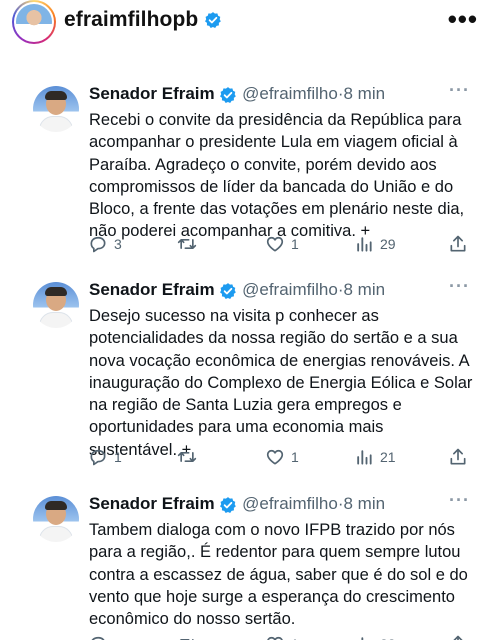 This screenshot has width=500, height=640. Describe the element at coordinates (250, 23) in the screenshot. I see `profile-header: efraimfilhopb •••` at that location.